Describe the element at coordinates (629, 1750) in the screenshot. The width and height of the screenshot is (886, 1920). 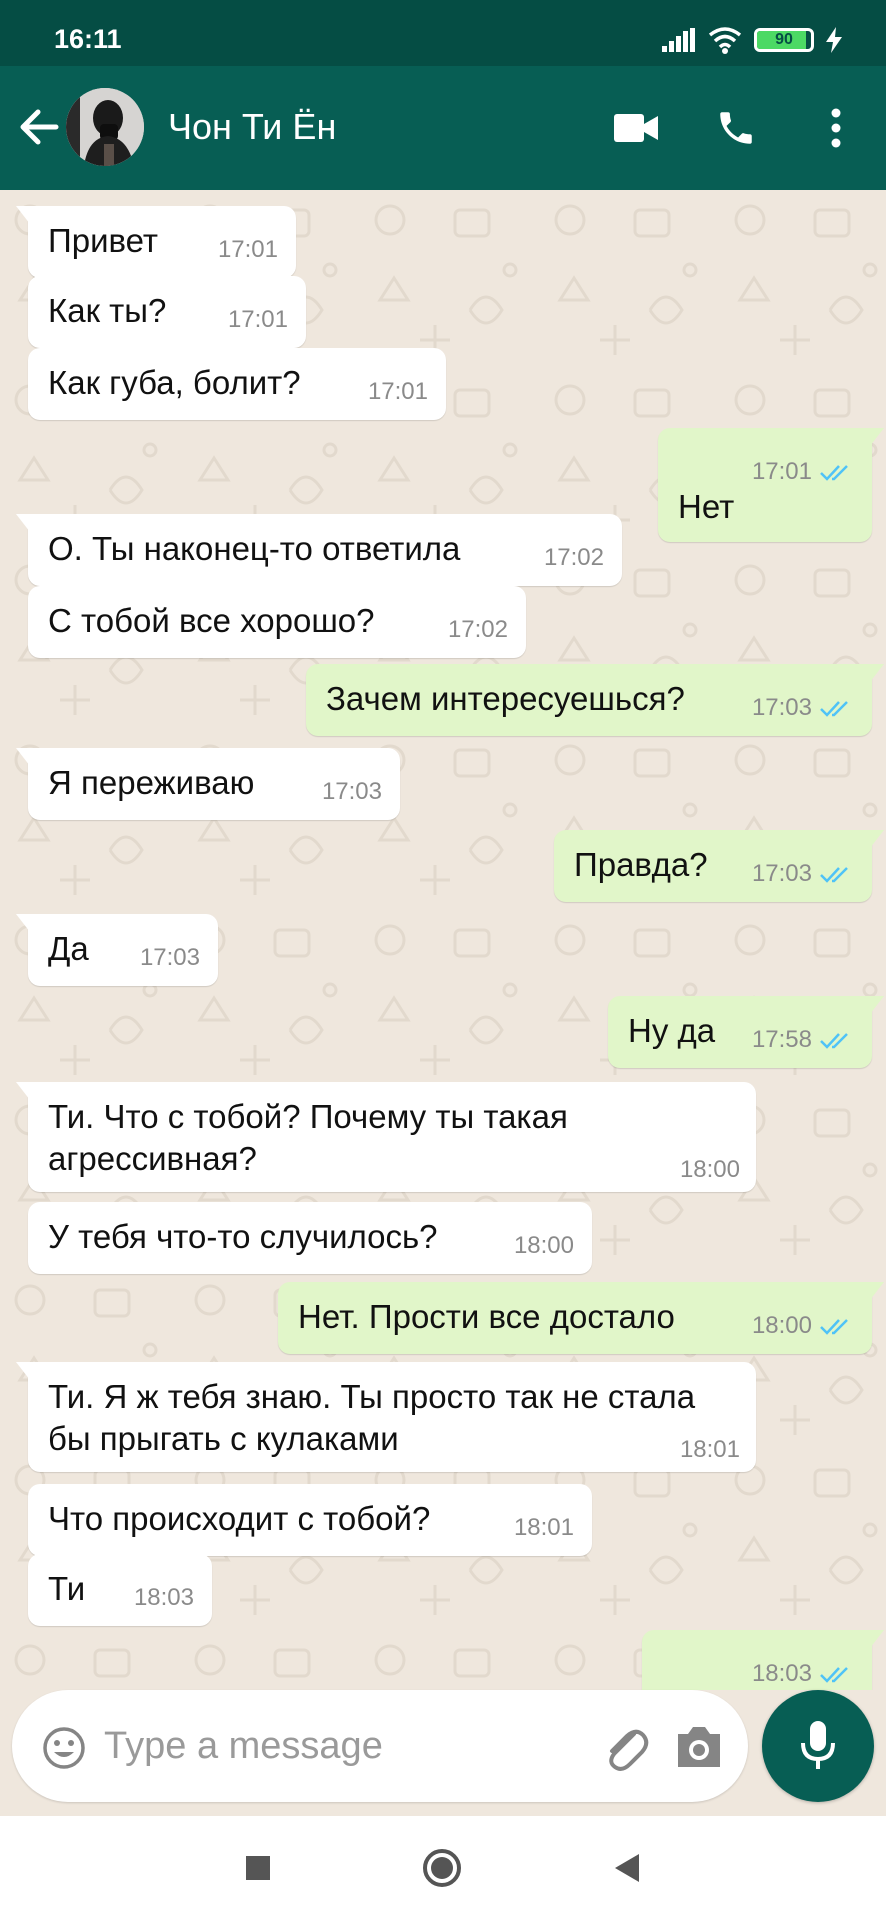
I see `paperclip-icon` at that location.